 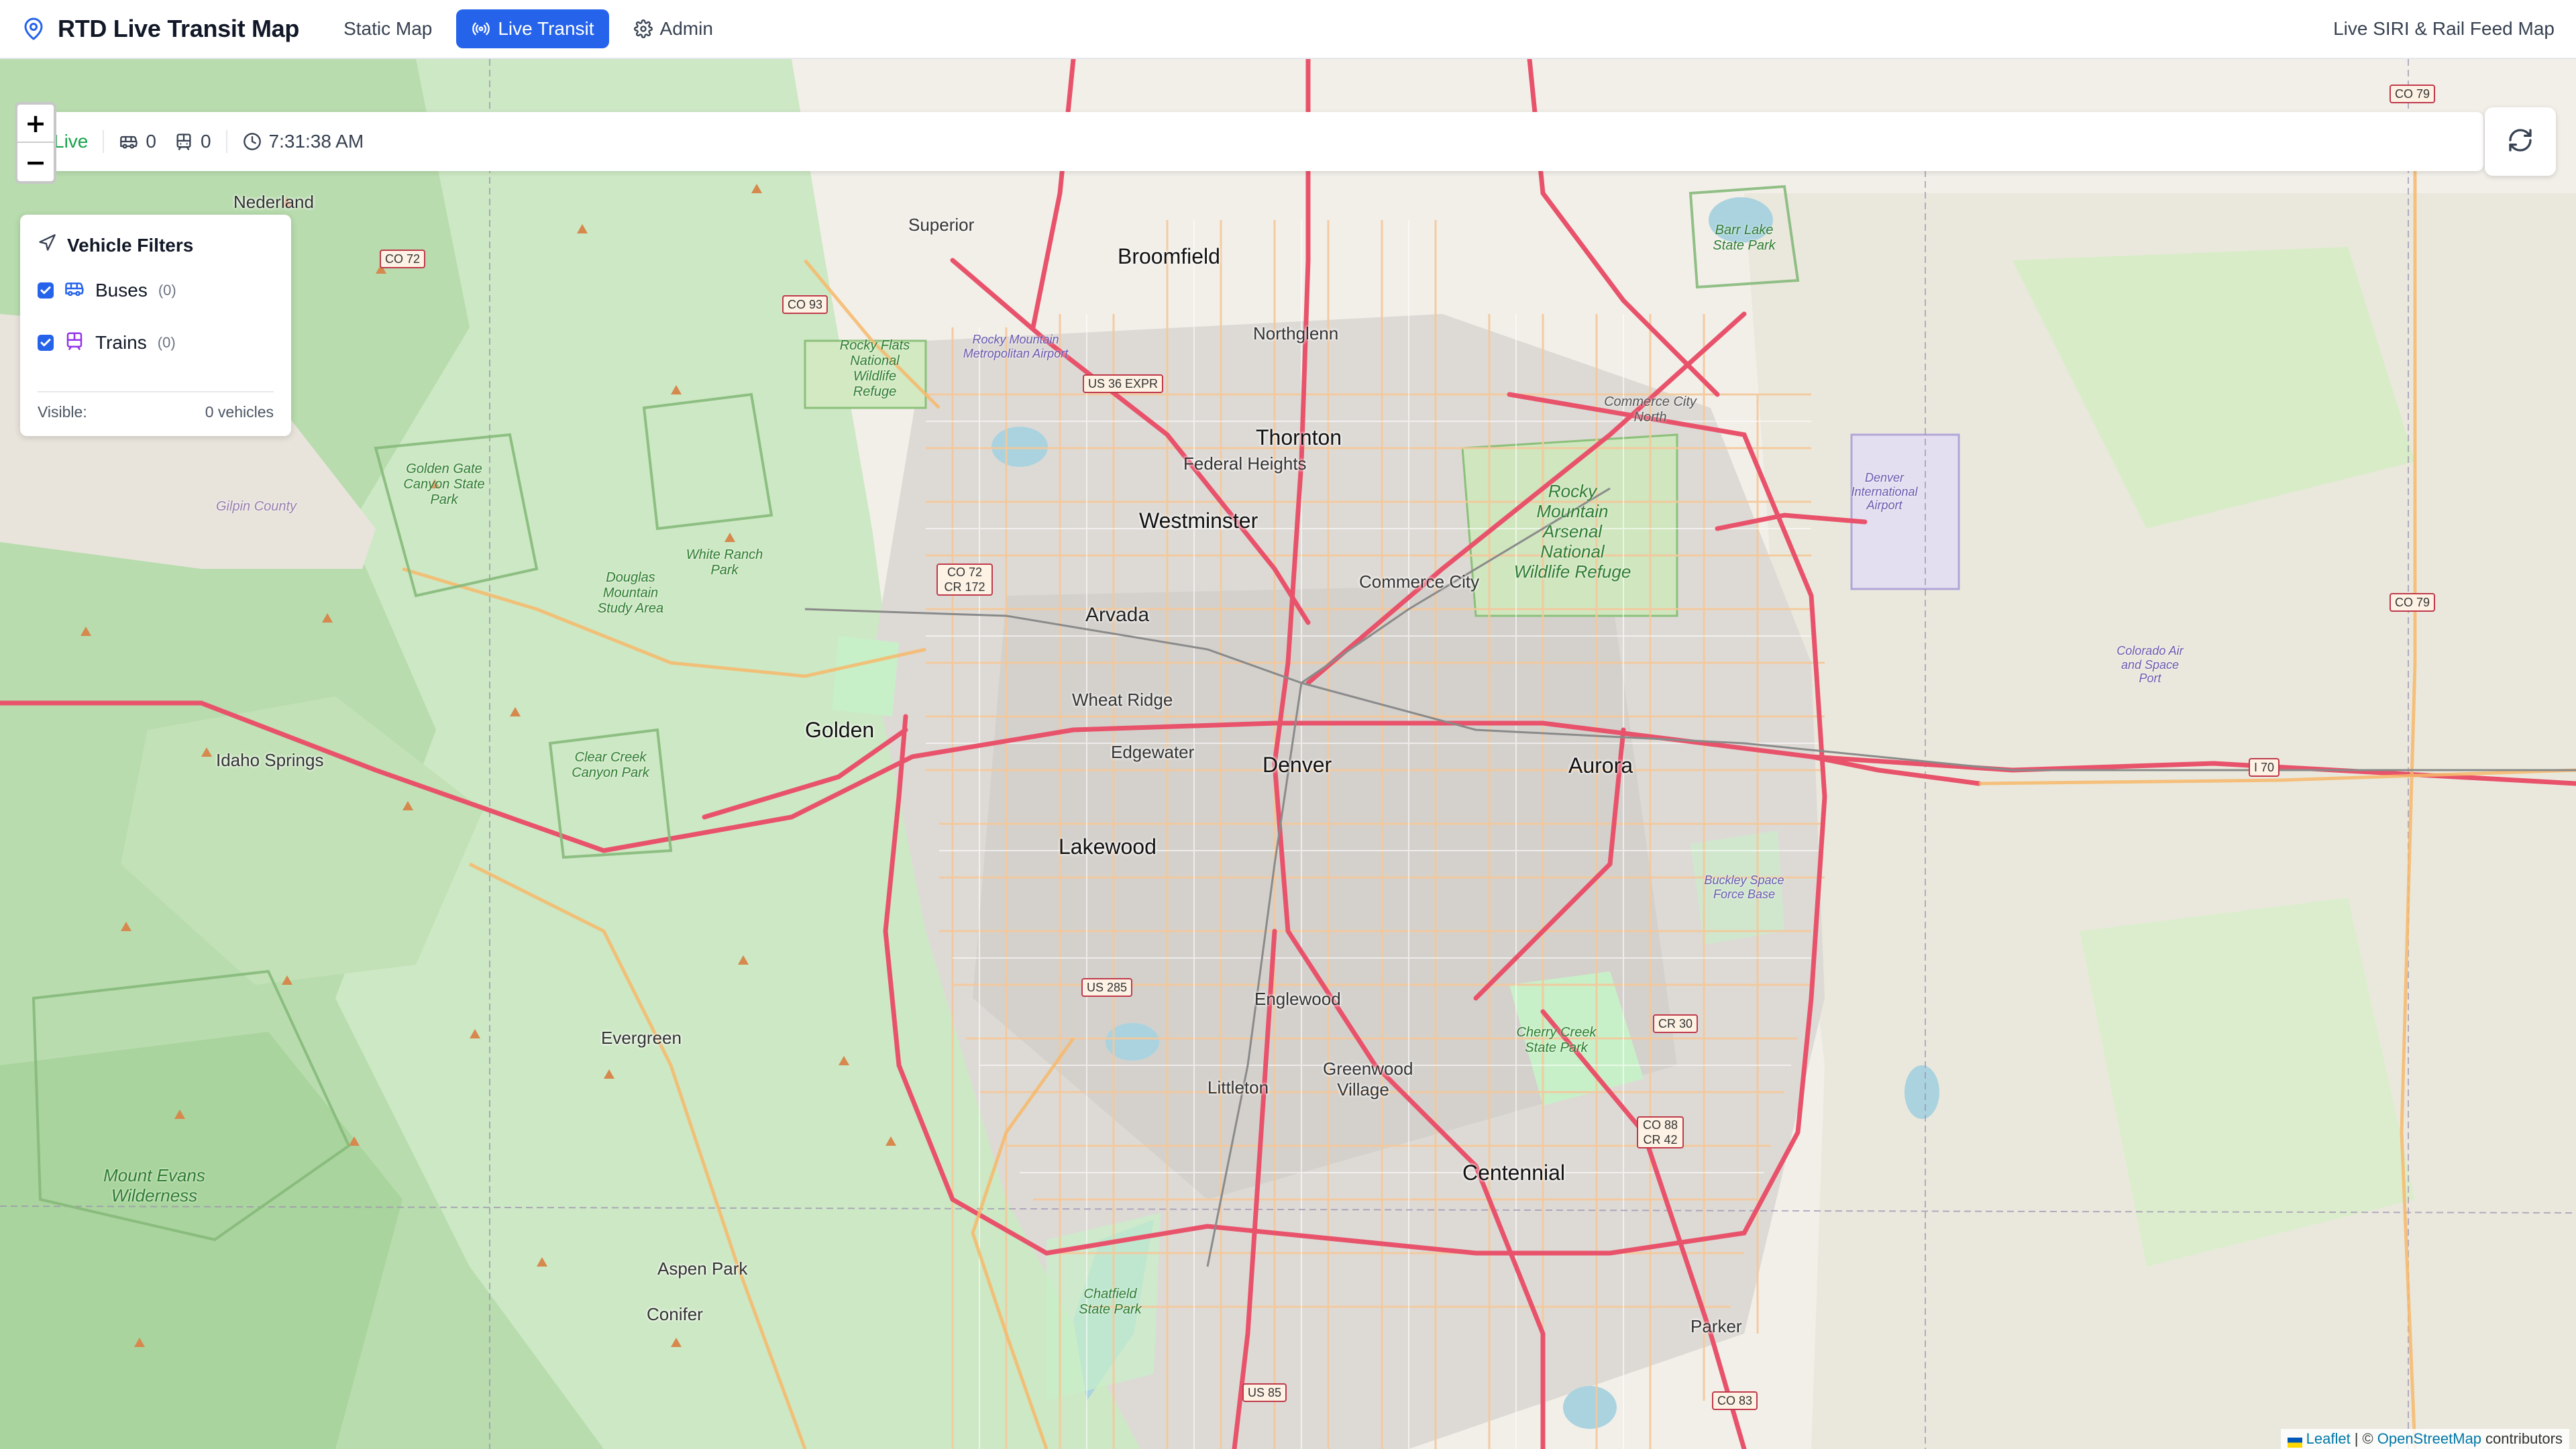 I want to click on shield-cr30: CR 30, so click(x=1676, y=1023).